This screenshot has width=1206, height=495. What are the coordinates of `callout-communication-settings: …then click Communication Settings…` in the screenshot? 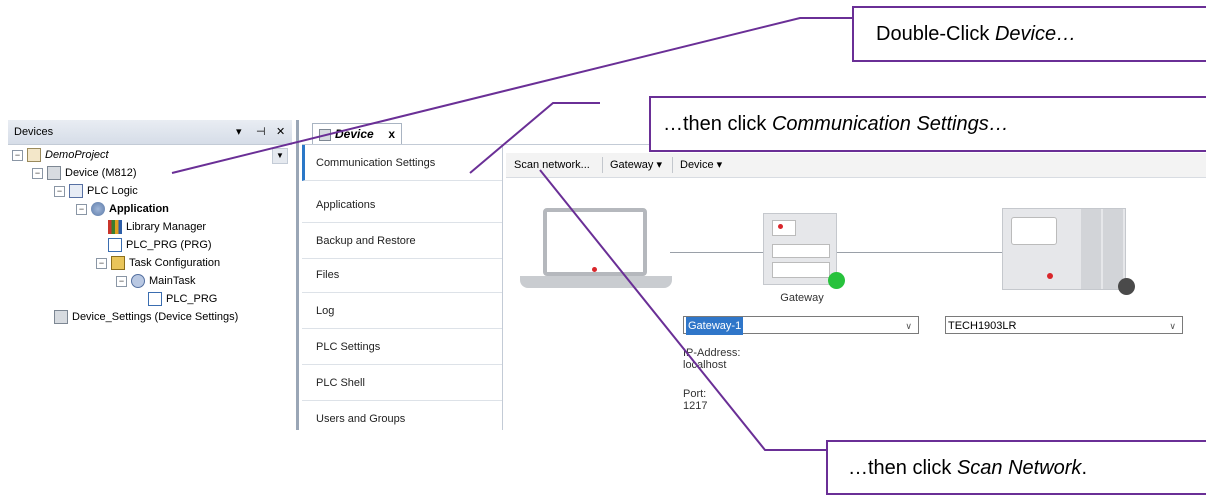 It's located at (927, 124).